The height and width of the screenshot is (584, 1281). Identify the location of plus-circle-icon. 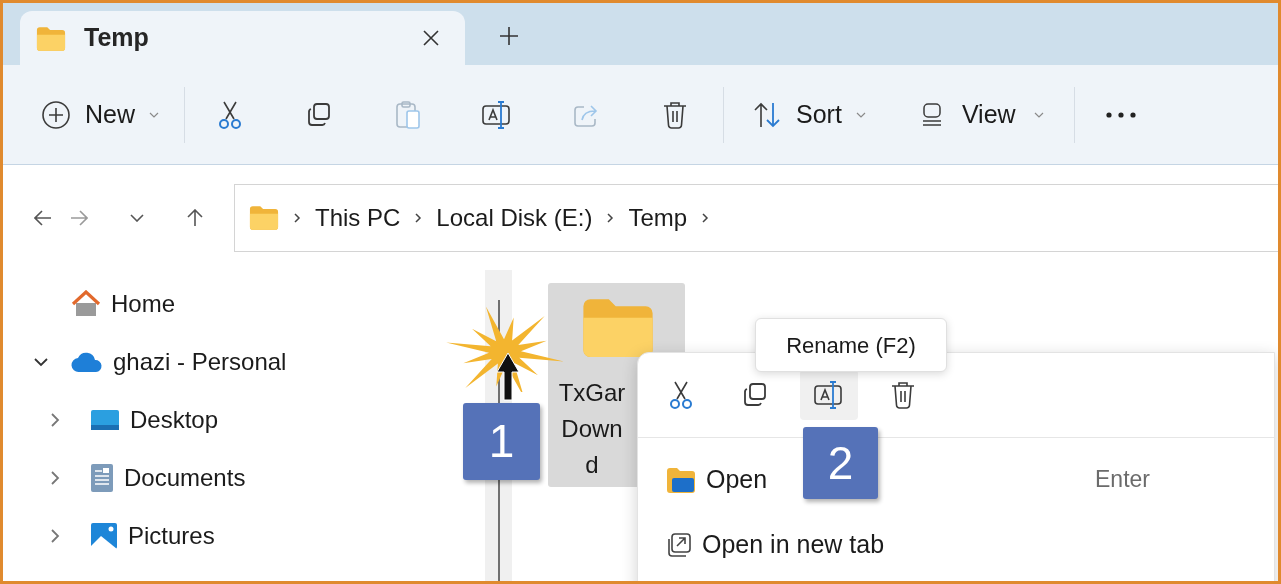
(56, 114).